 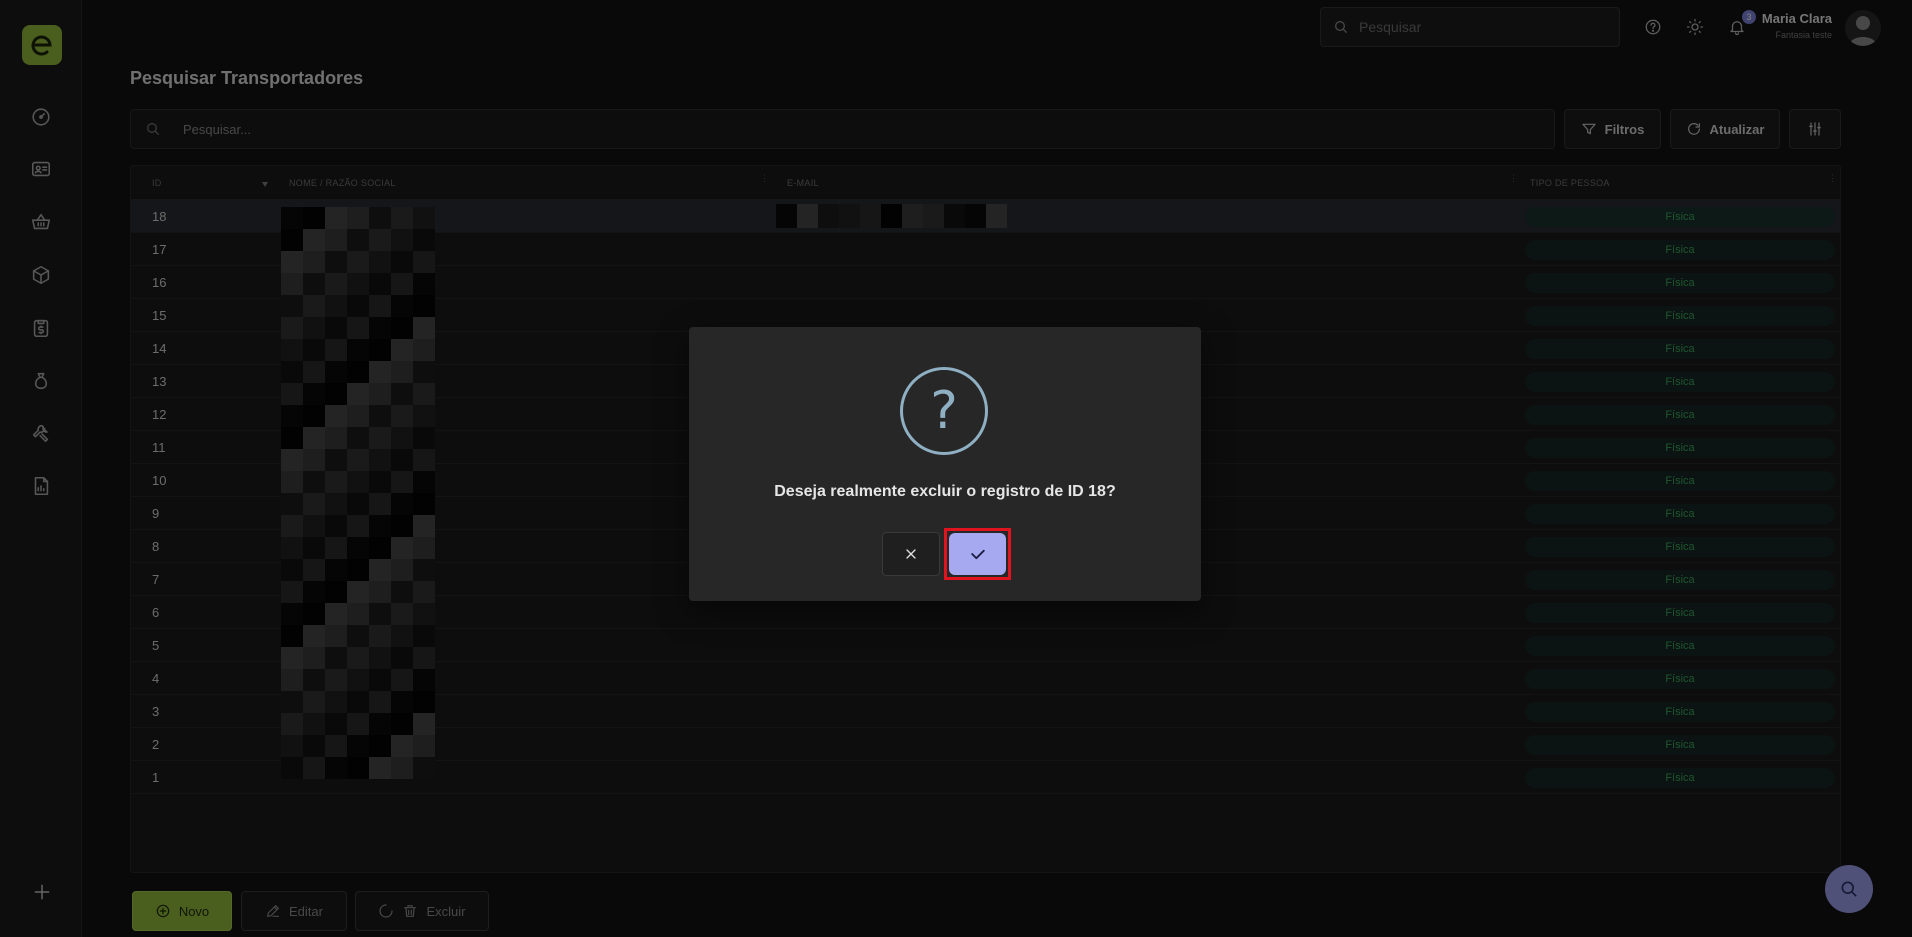 I want to click on confirm-button, so click(x=977, y=554).